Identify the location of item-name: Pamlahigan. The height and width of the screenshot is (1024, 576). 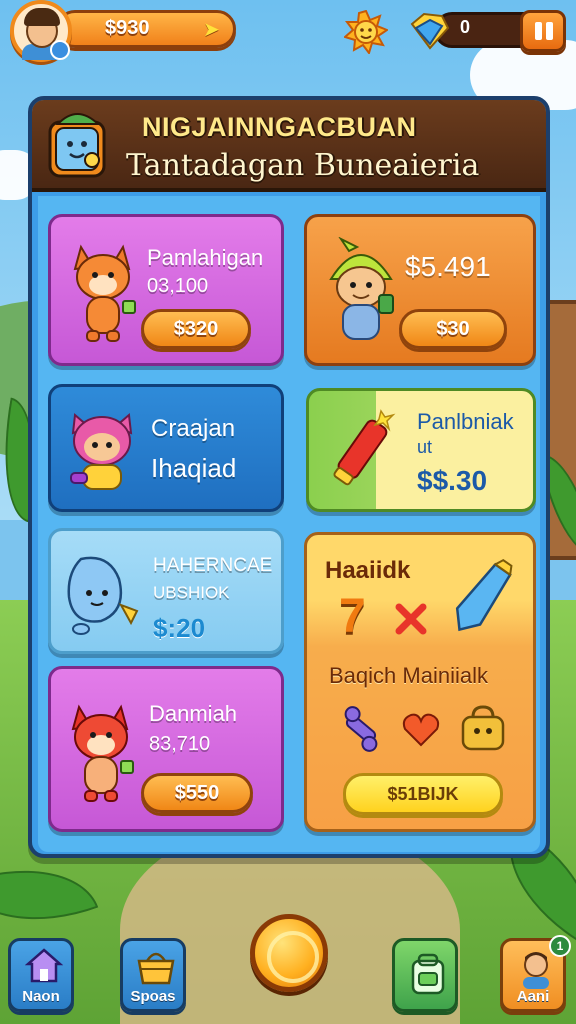
(205, 257).